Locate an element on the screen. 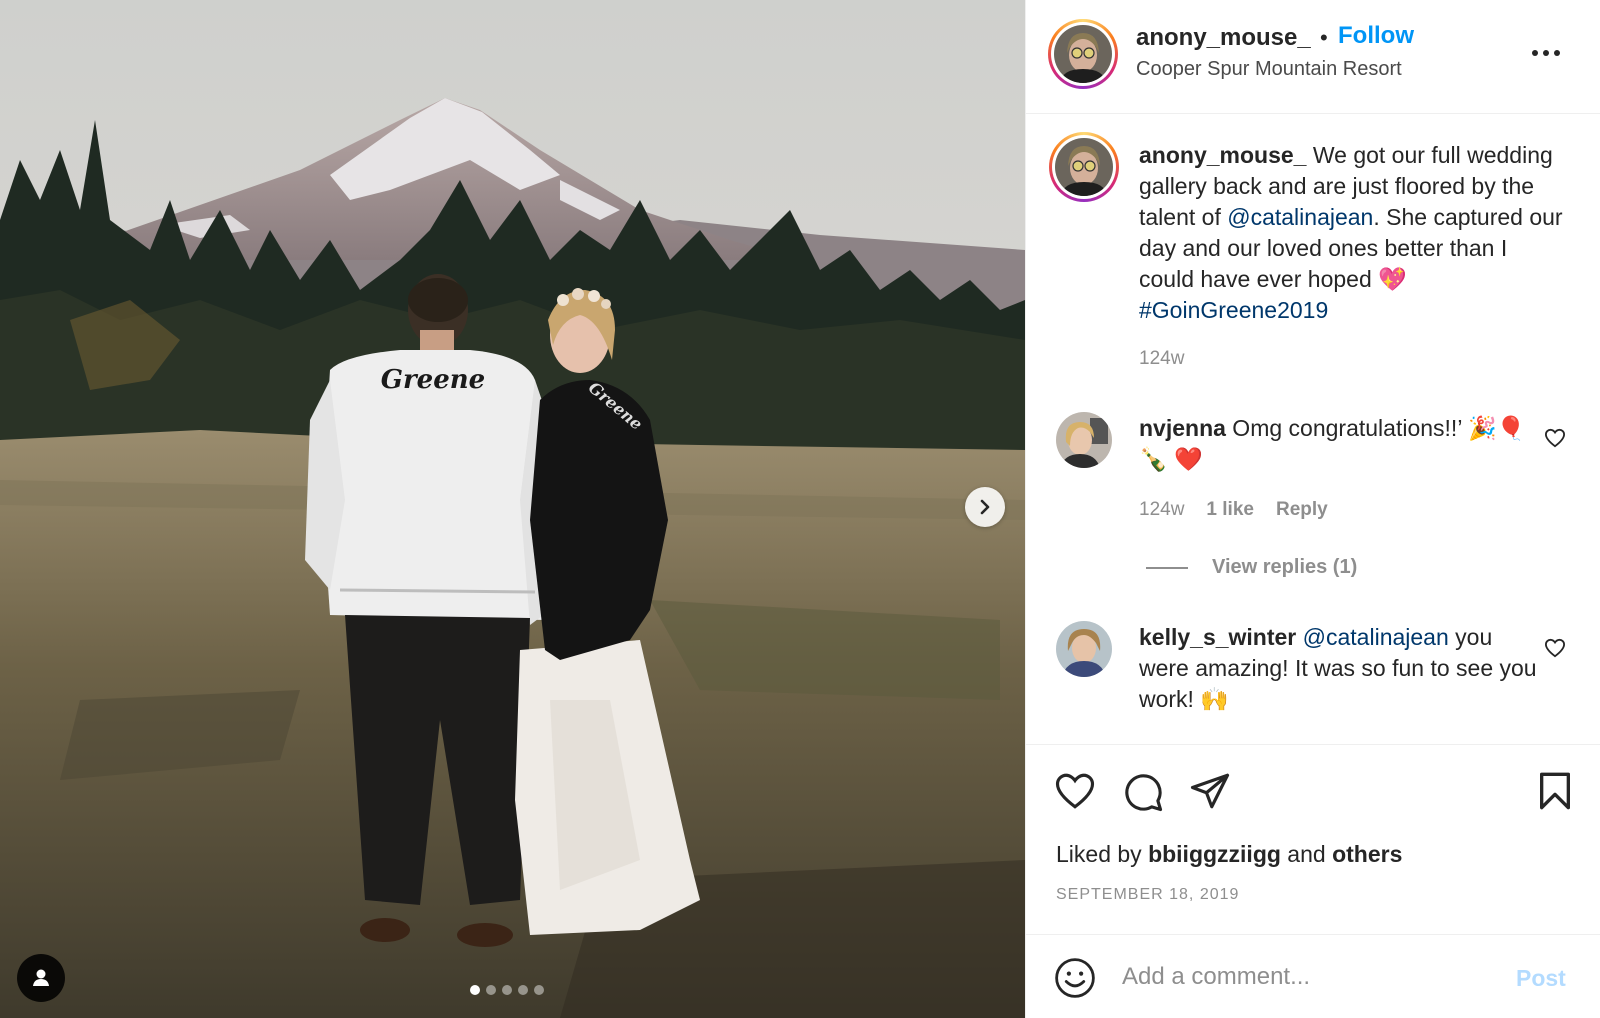 This screenshot has width=1600, height=1018. reply-button: Reply is located at coordinates (1302, 510).